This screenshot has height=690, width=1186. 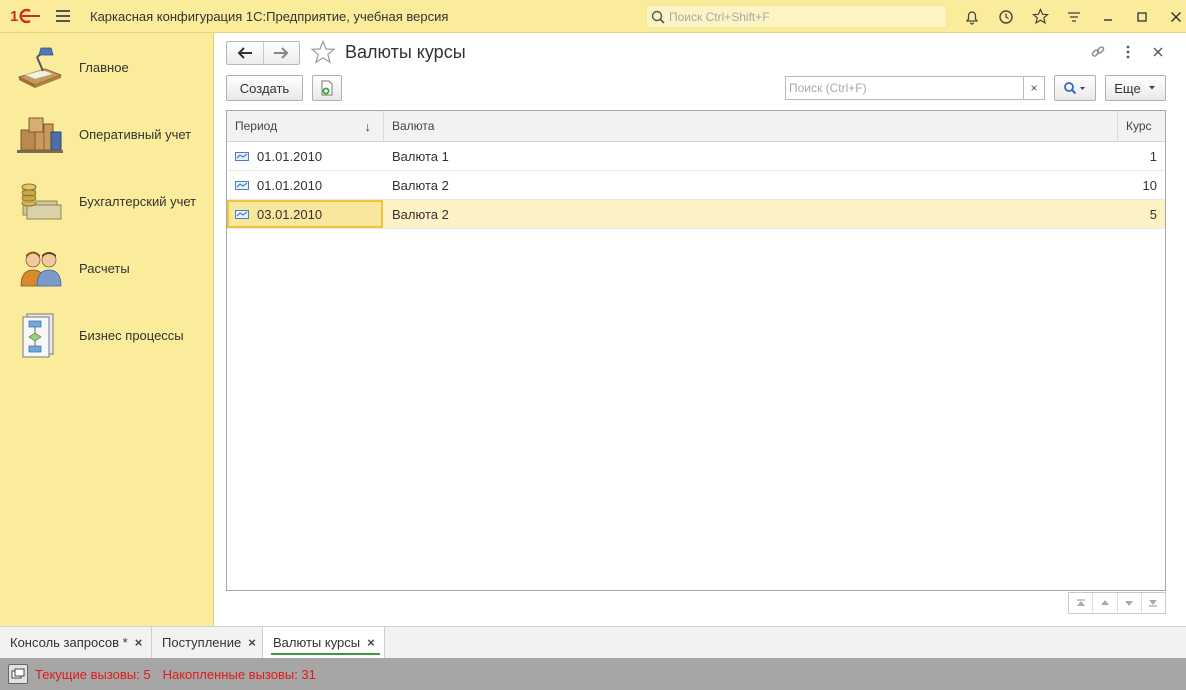 I want to click on current-calls-counter: Текущие вызовы: 5, so click(x=93, y=674).